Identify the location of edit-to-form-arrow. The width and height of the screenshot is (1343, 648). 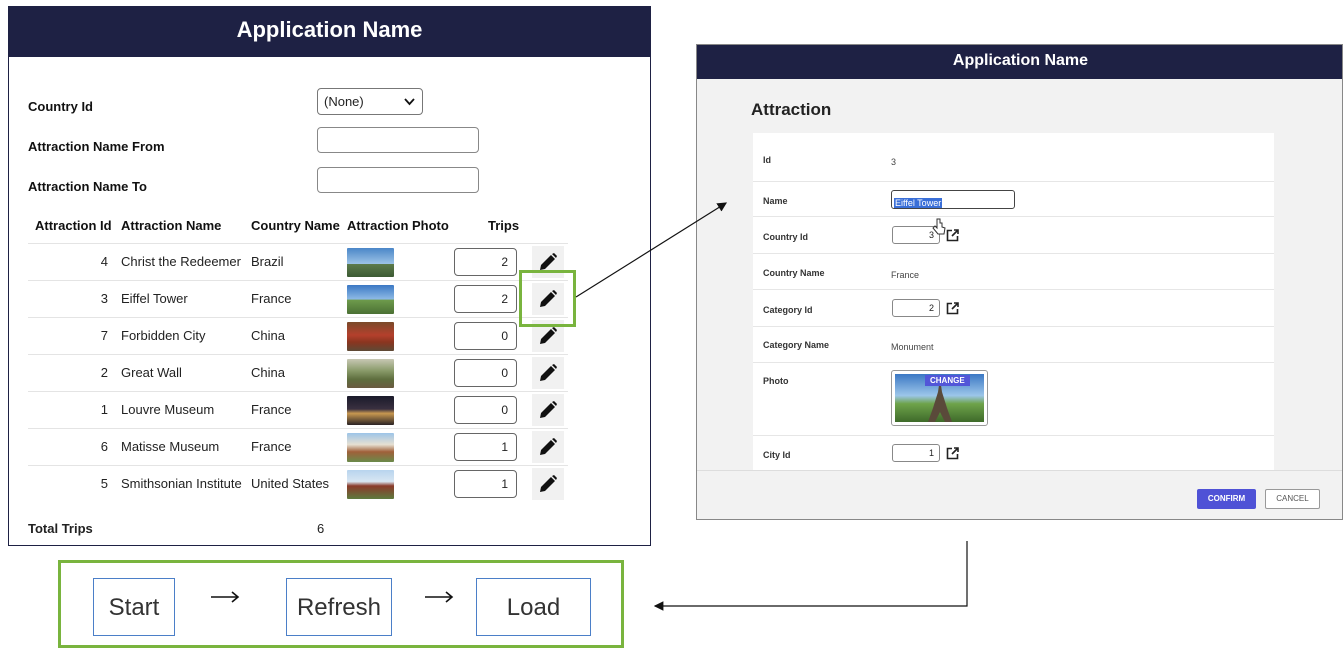
(651, 250).